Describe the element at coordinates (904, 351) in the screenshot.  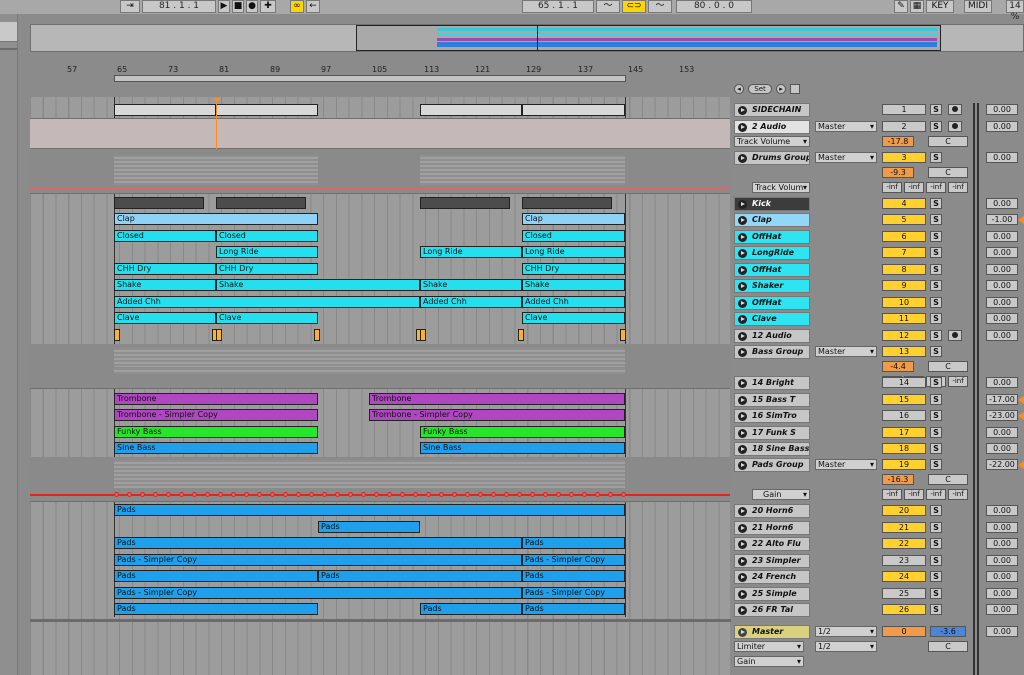
I see `track-activator: 13` at that location.